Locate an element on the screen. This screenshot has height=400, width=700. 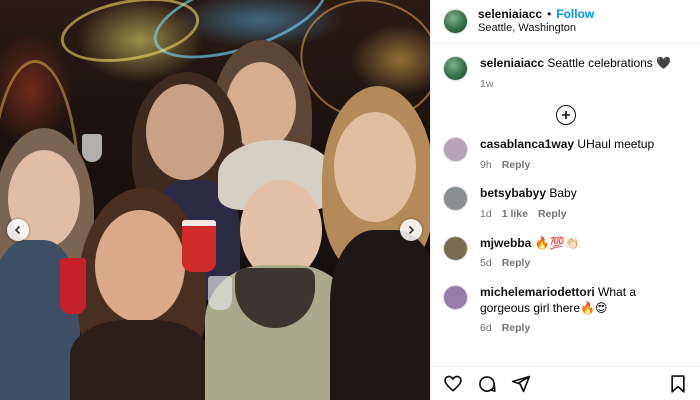
follow-button: Follow is located at coordinates (575, 14).